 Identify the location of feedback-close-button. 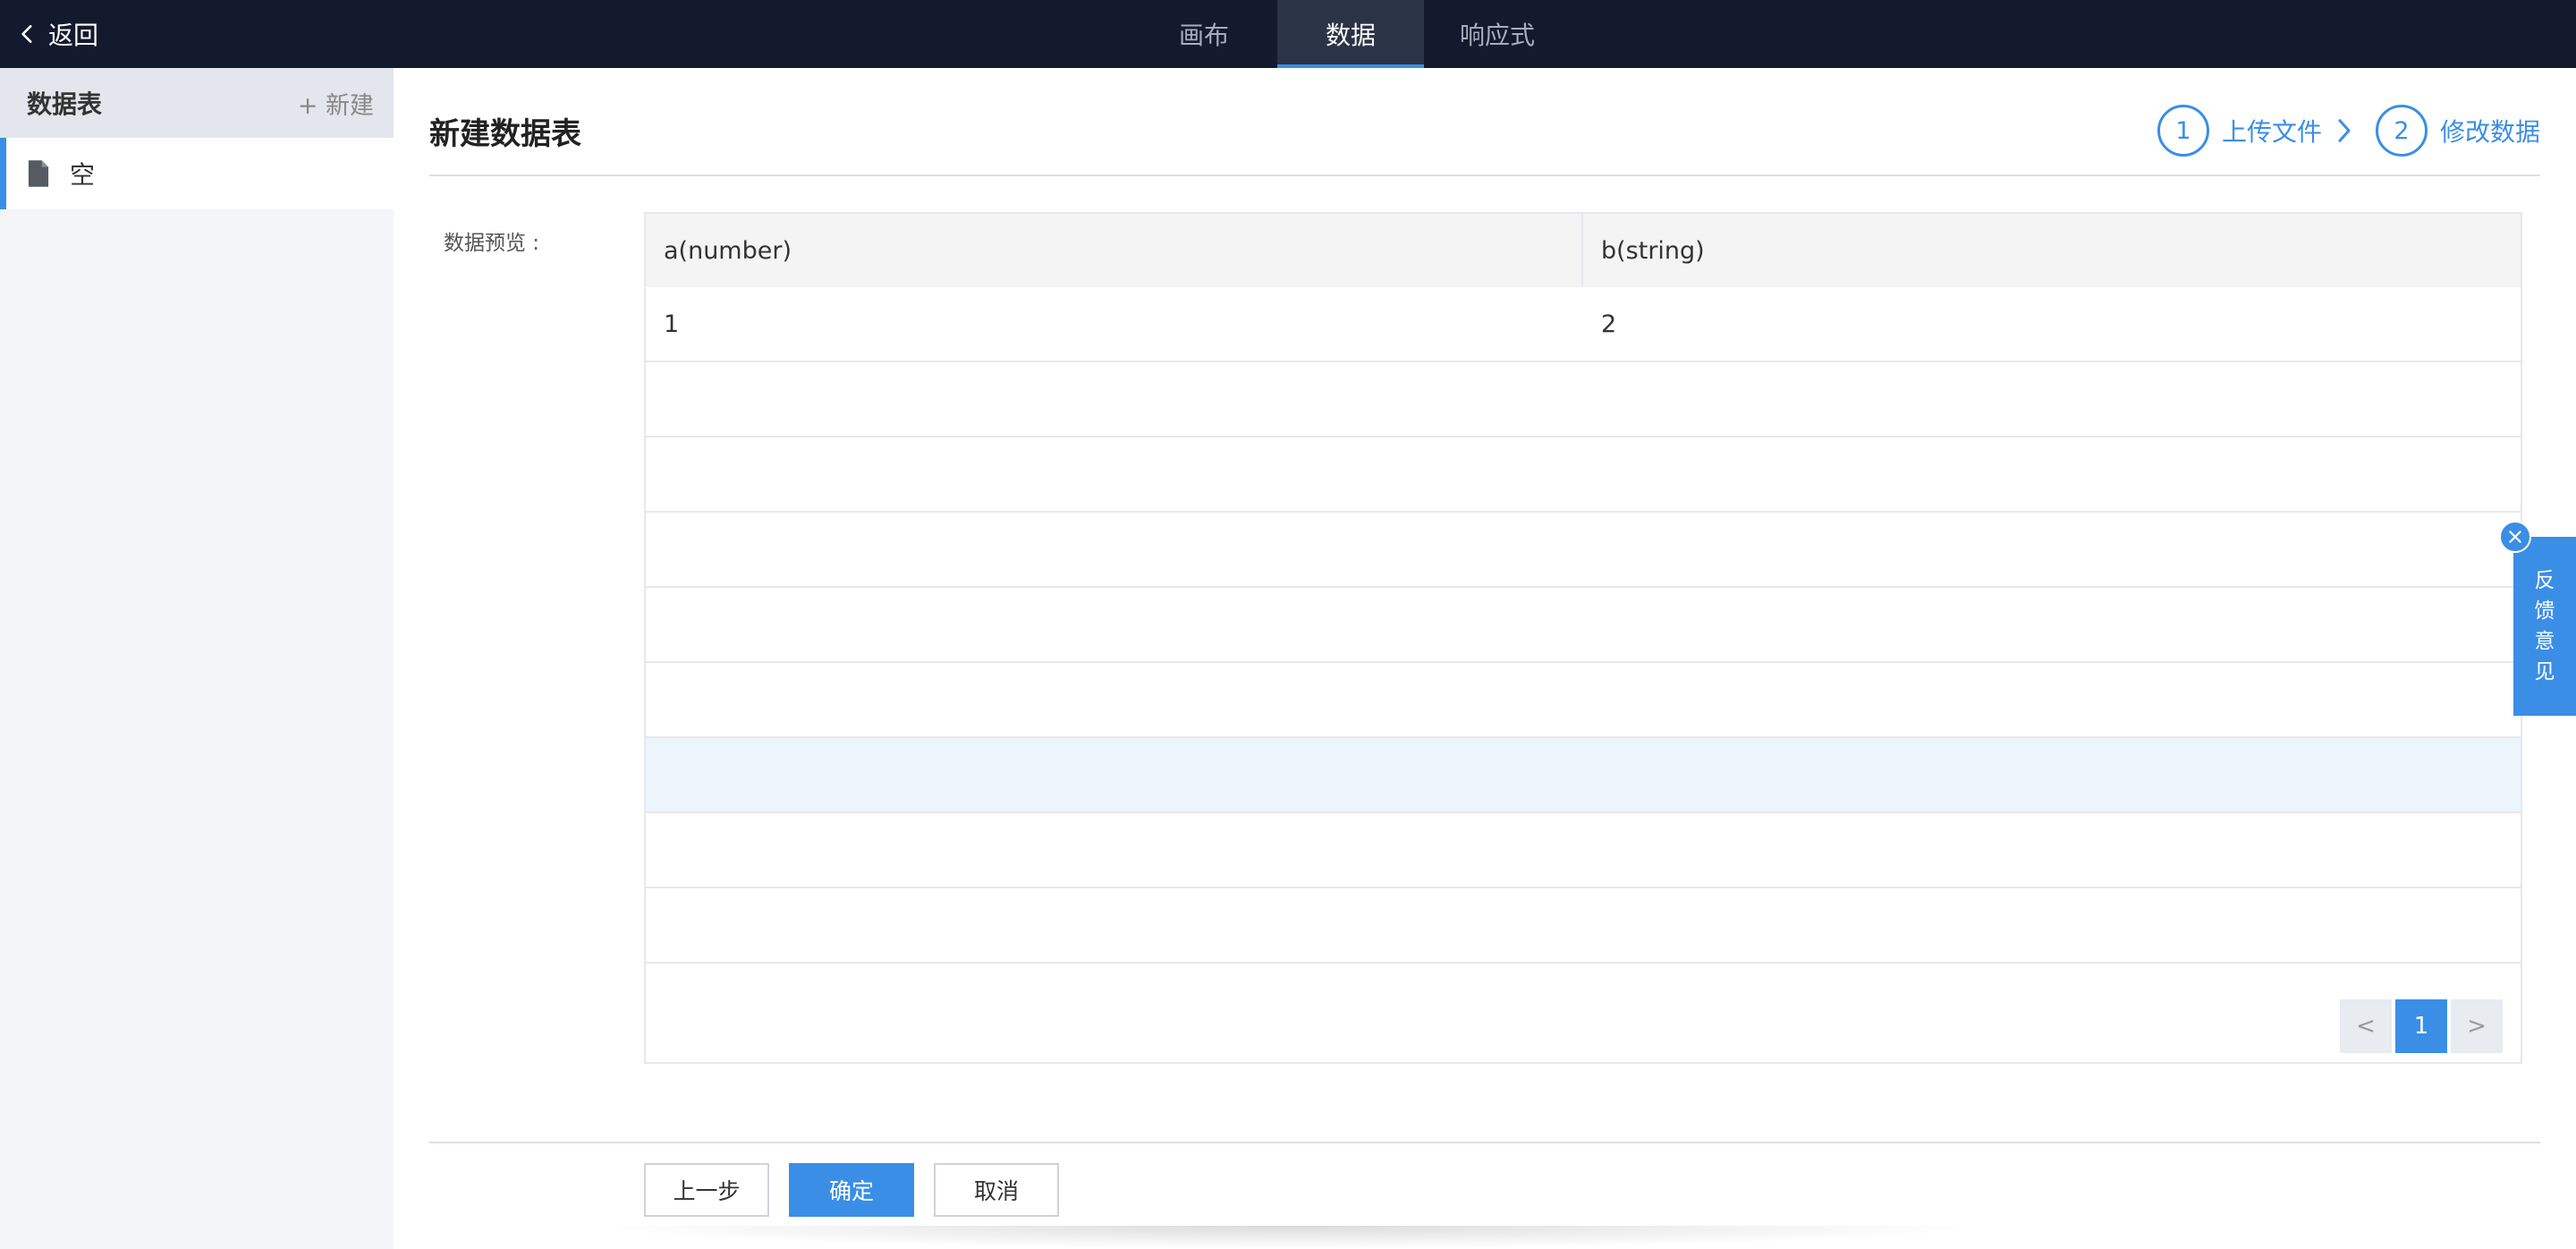
(2515, 537).